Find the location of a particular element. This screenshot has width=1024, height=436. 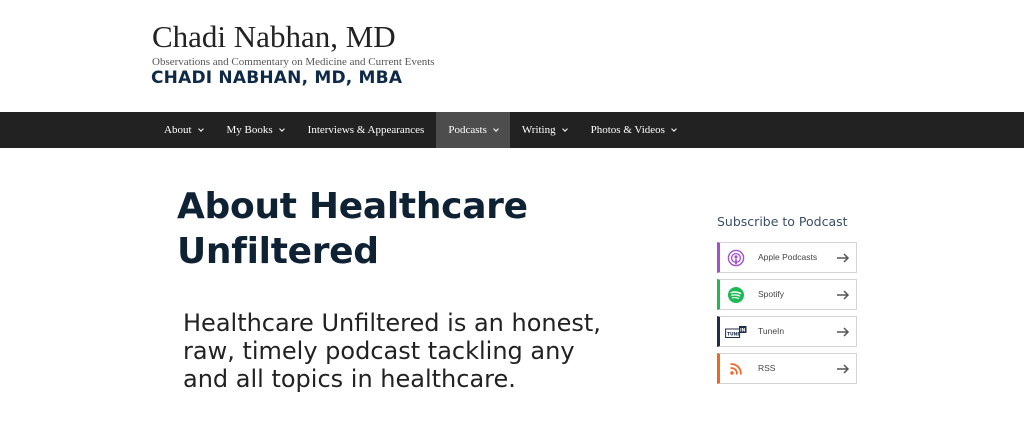

button-label: Apple Podcasts is located at coordinates (788, 257).